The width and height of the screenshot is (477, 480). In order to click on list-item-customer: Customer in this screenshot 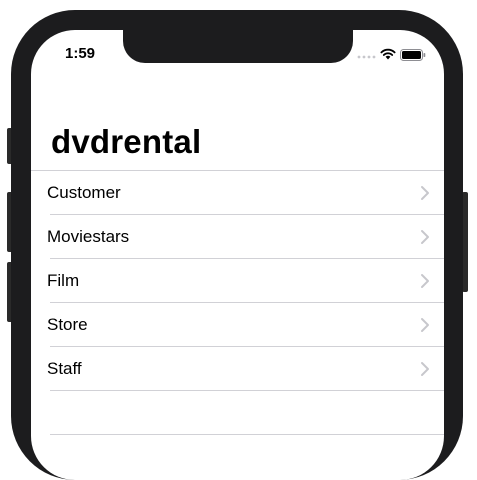, I will do `click(237, 193)`.